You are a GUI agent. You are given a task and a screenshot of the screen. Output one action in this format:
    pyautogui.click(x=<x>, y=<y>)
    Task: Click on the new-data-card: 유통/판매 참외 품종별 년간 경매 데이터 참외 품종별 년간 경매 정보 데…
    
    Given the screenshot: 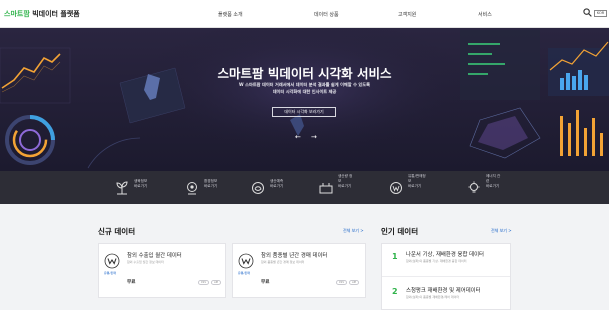 What is the action you would take?
    pyautogui.click(x=299, y=270)
    